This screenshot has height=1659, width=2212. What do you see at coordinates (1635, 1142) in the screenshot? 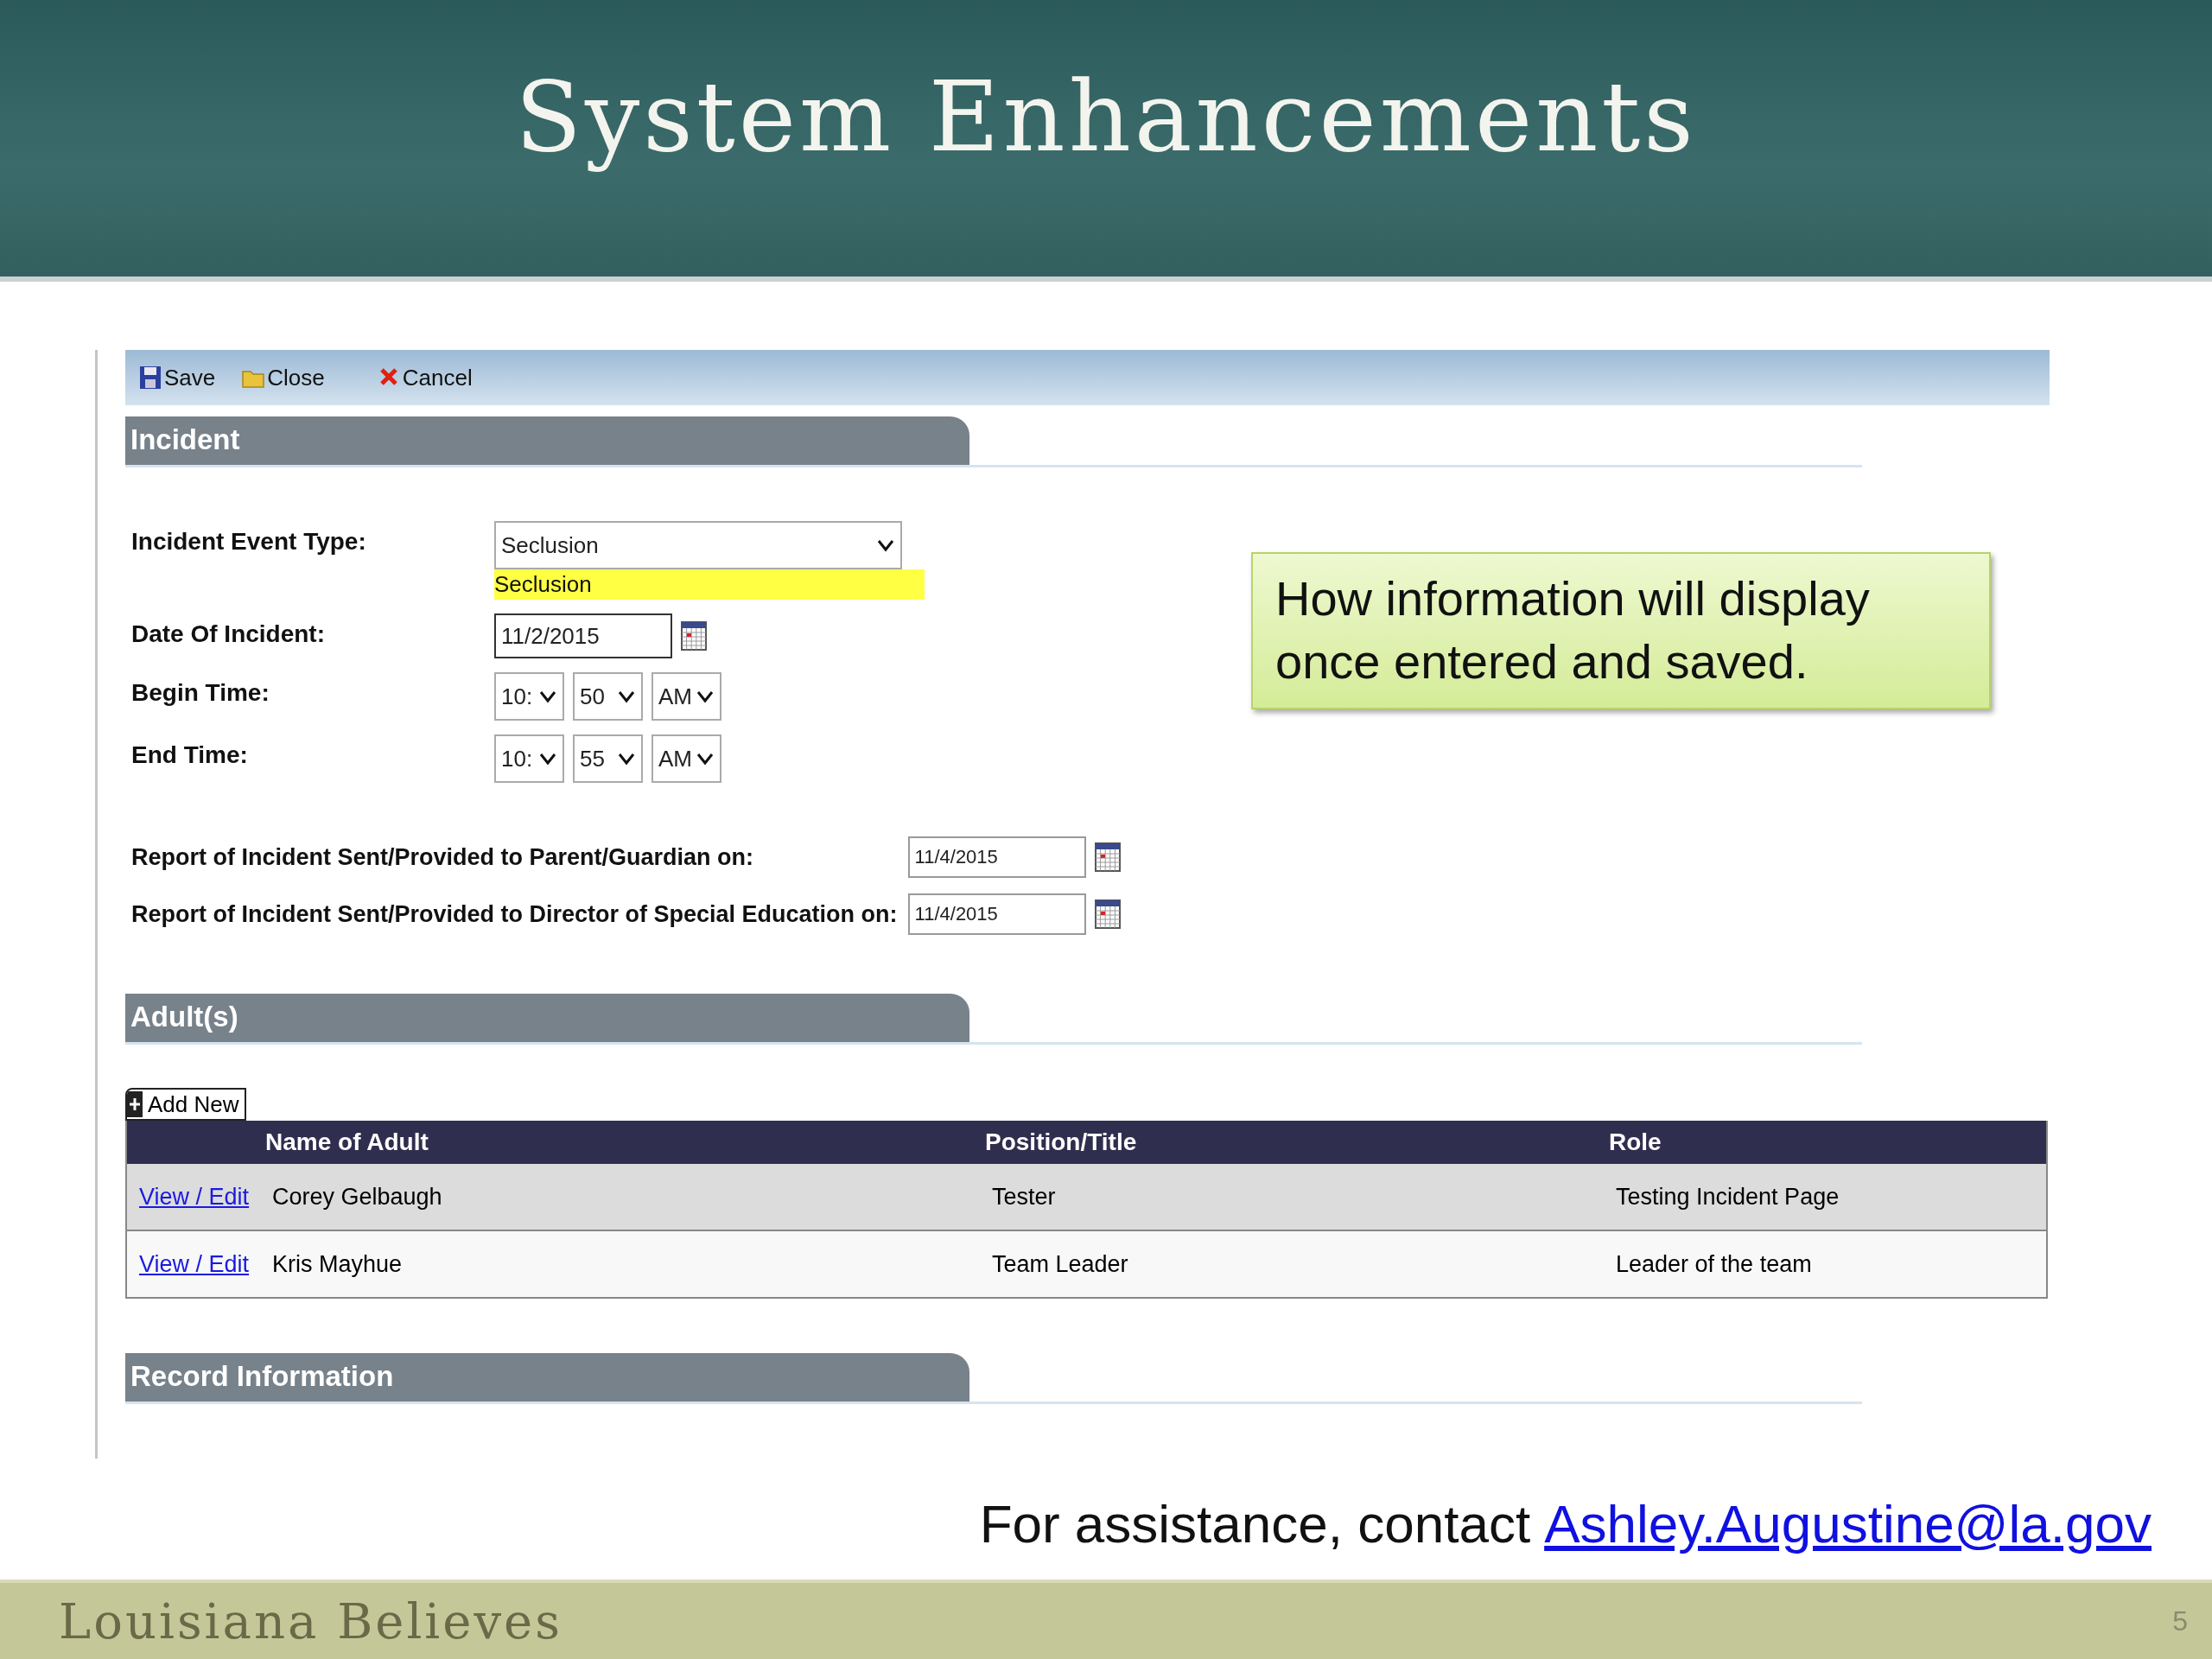
I see `column-header: Role` at bounding box center [1635, 1142].